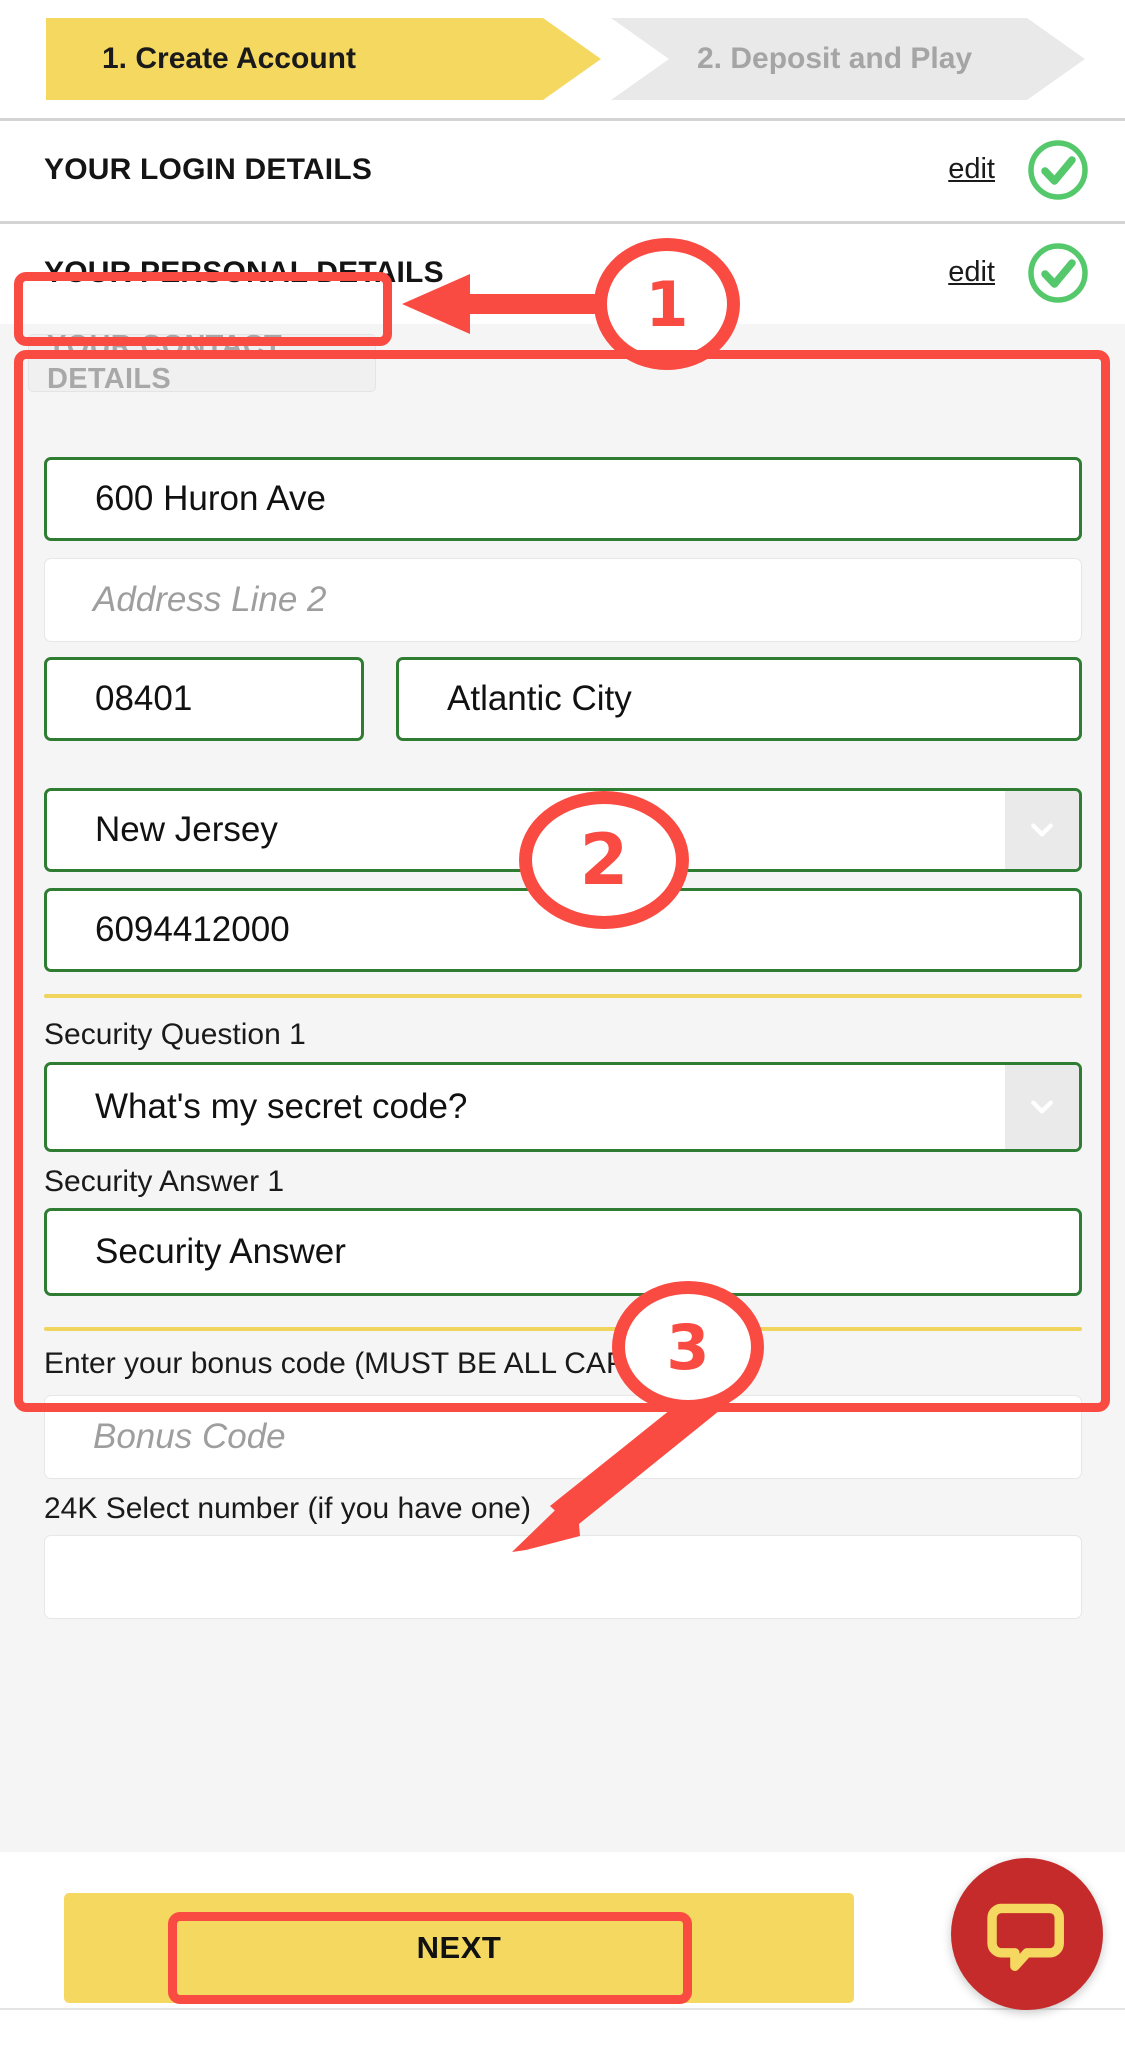  I want to click on address-line-1-input: 600 Huron Ave, so click(563, 499).